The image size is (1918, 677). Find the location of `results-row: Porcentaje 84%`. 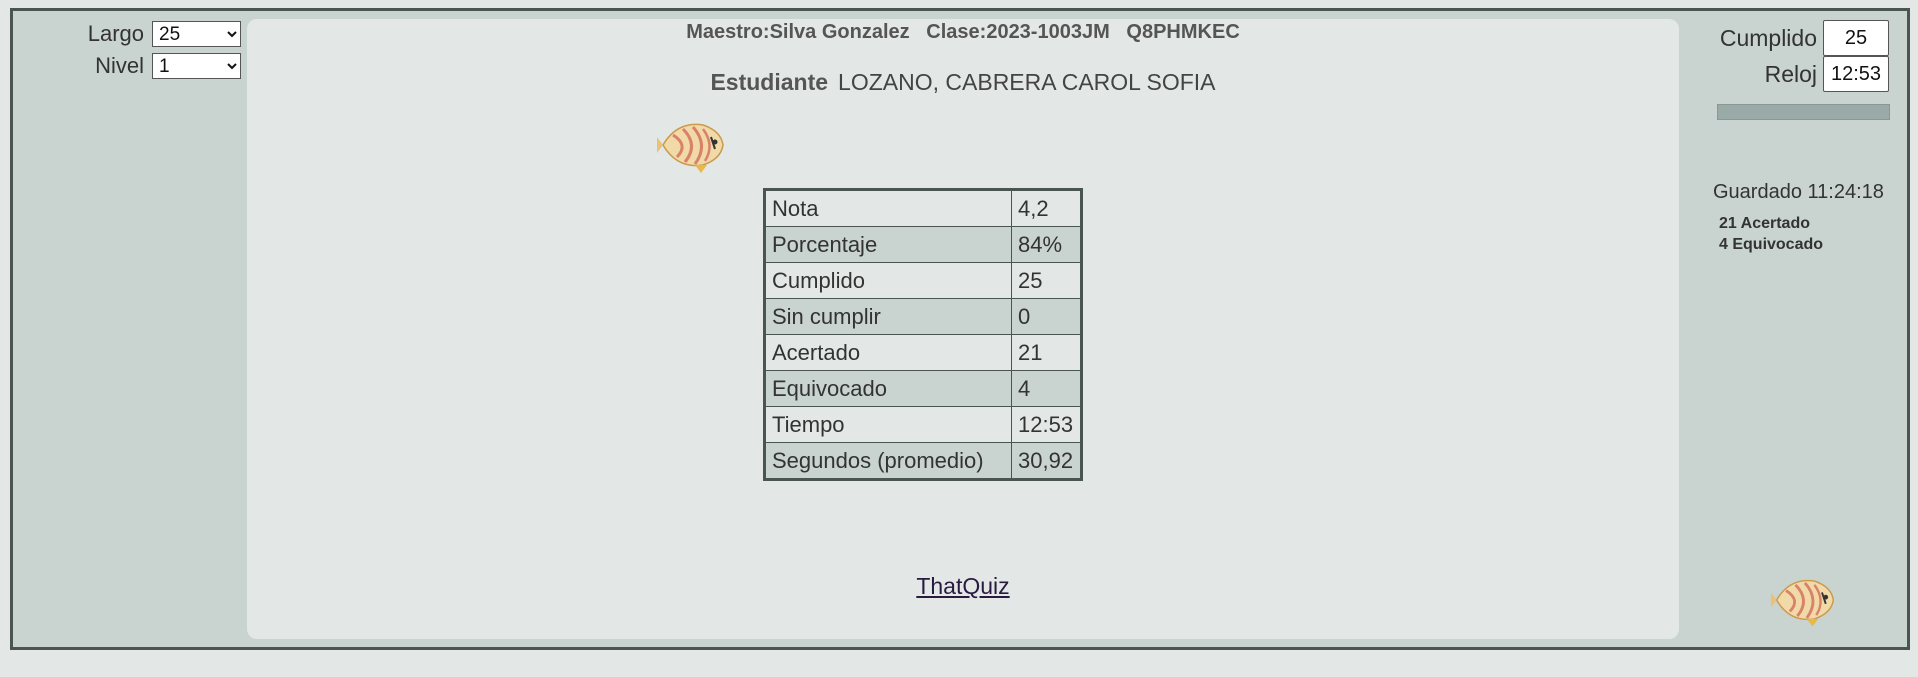

results-row: Porcentaje 84% is located at coordinates (923, 244).